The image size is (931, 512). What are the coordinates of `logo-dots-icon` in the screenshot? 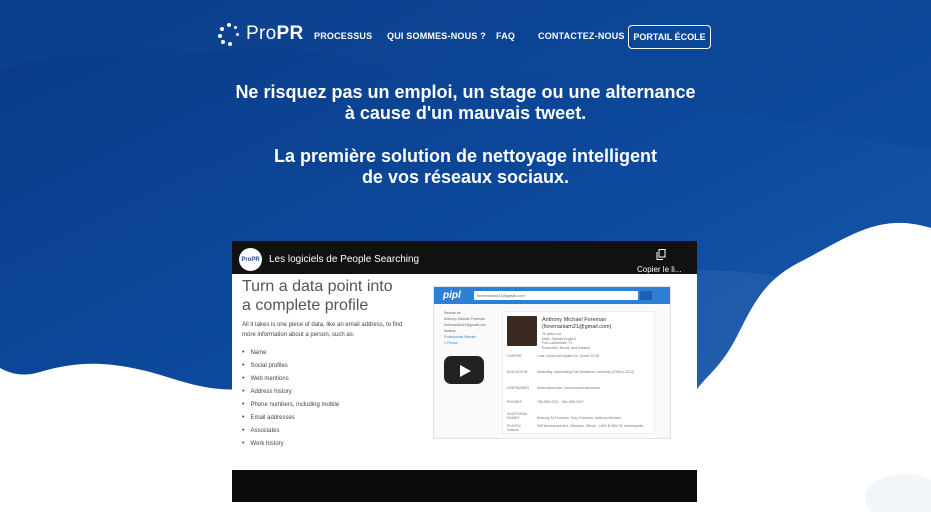 It's located at (229, 34).